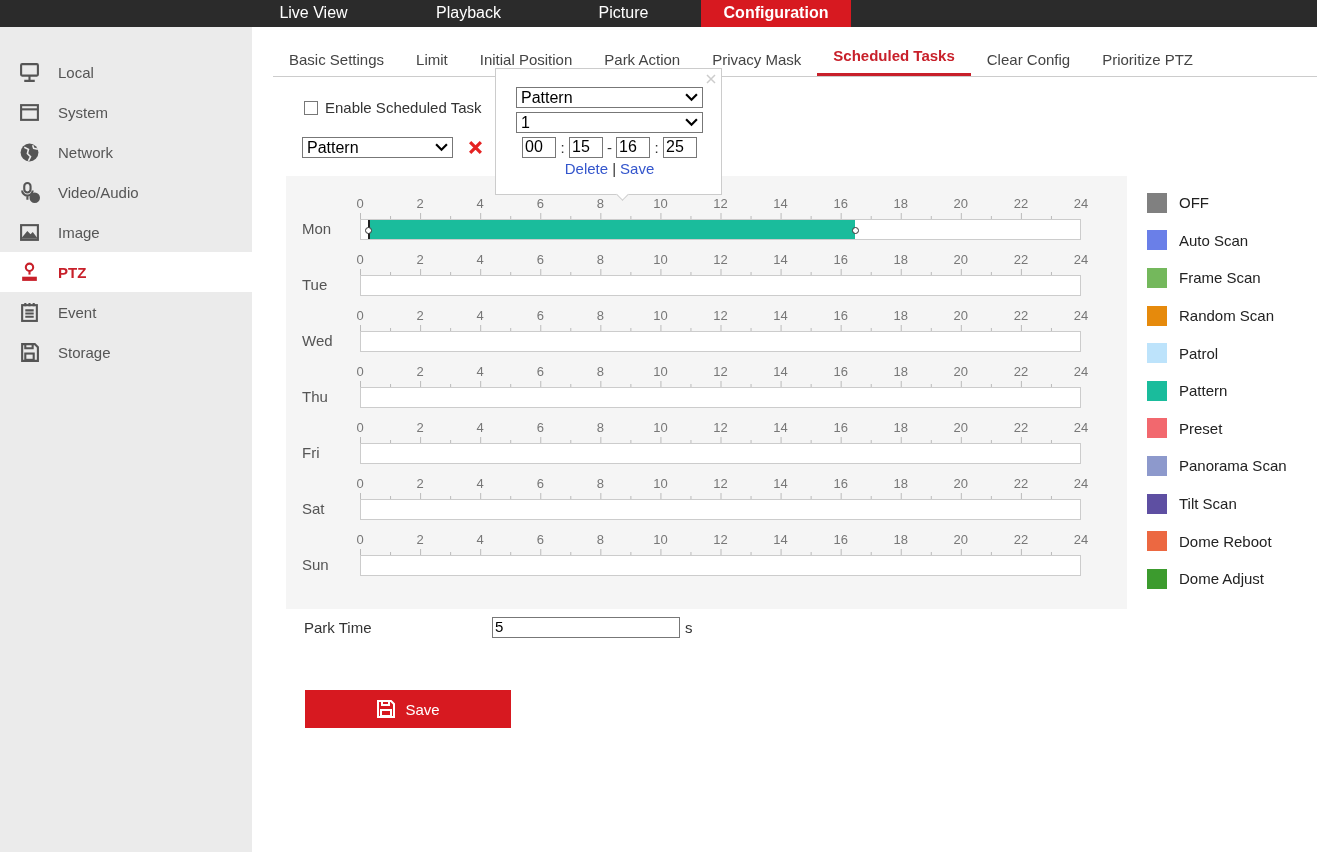 This screenshot has width=1317, height=852. What do you see at coordinates (29, 272) in the screenshot?
I see `ptz-icon` at bounding box center [29, 272].